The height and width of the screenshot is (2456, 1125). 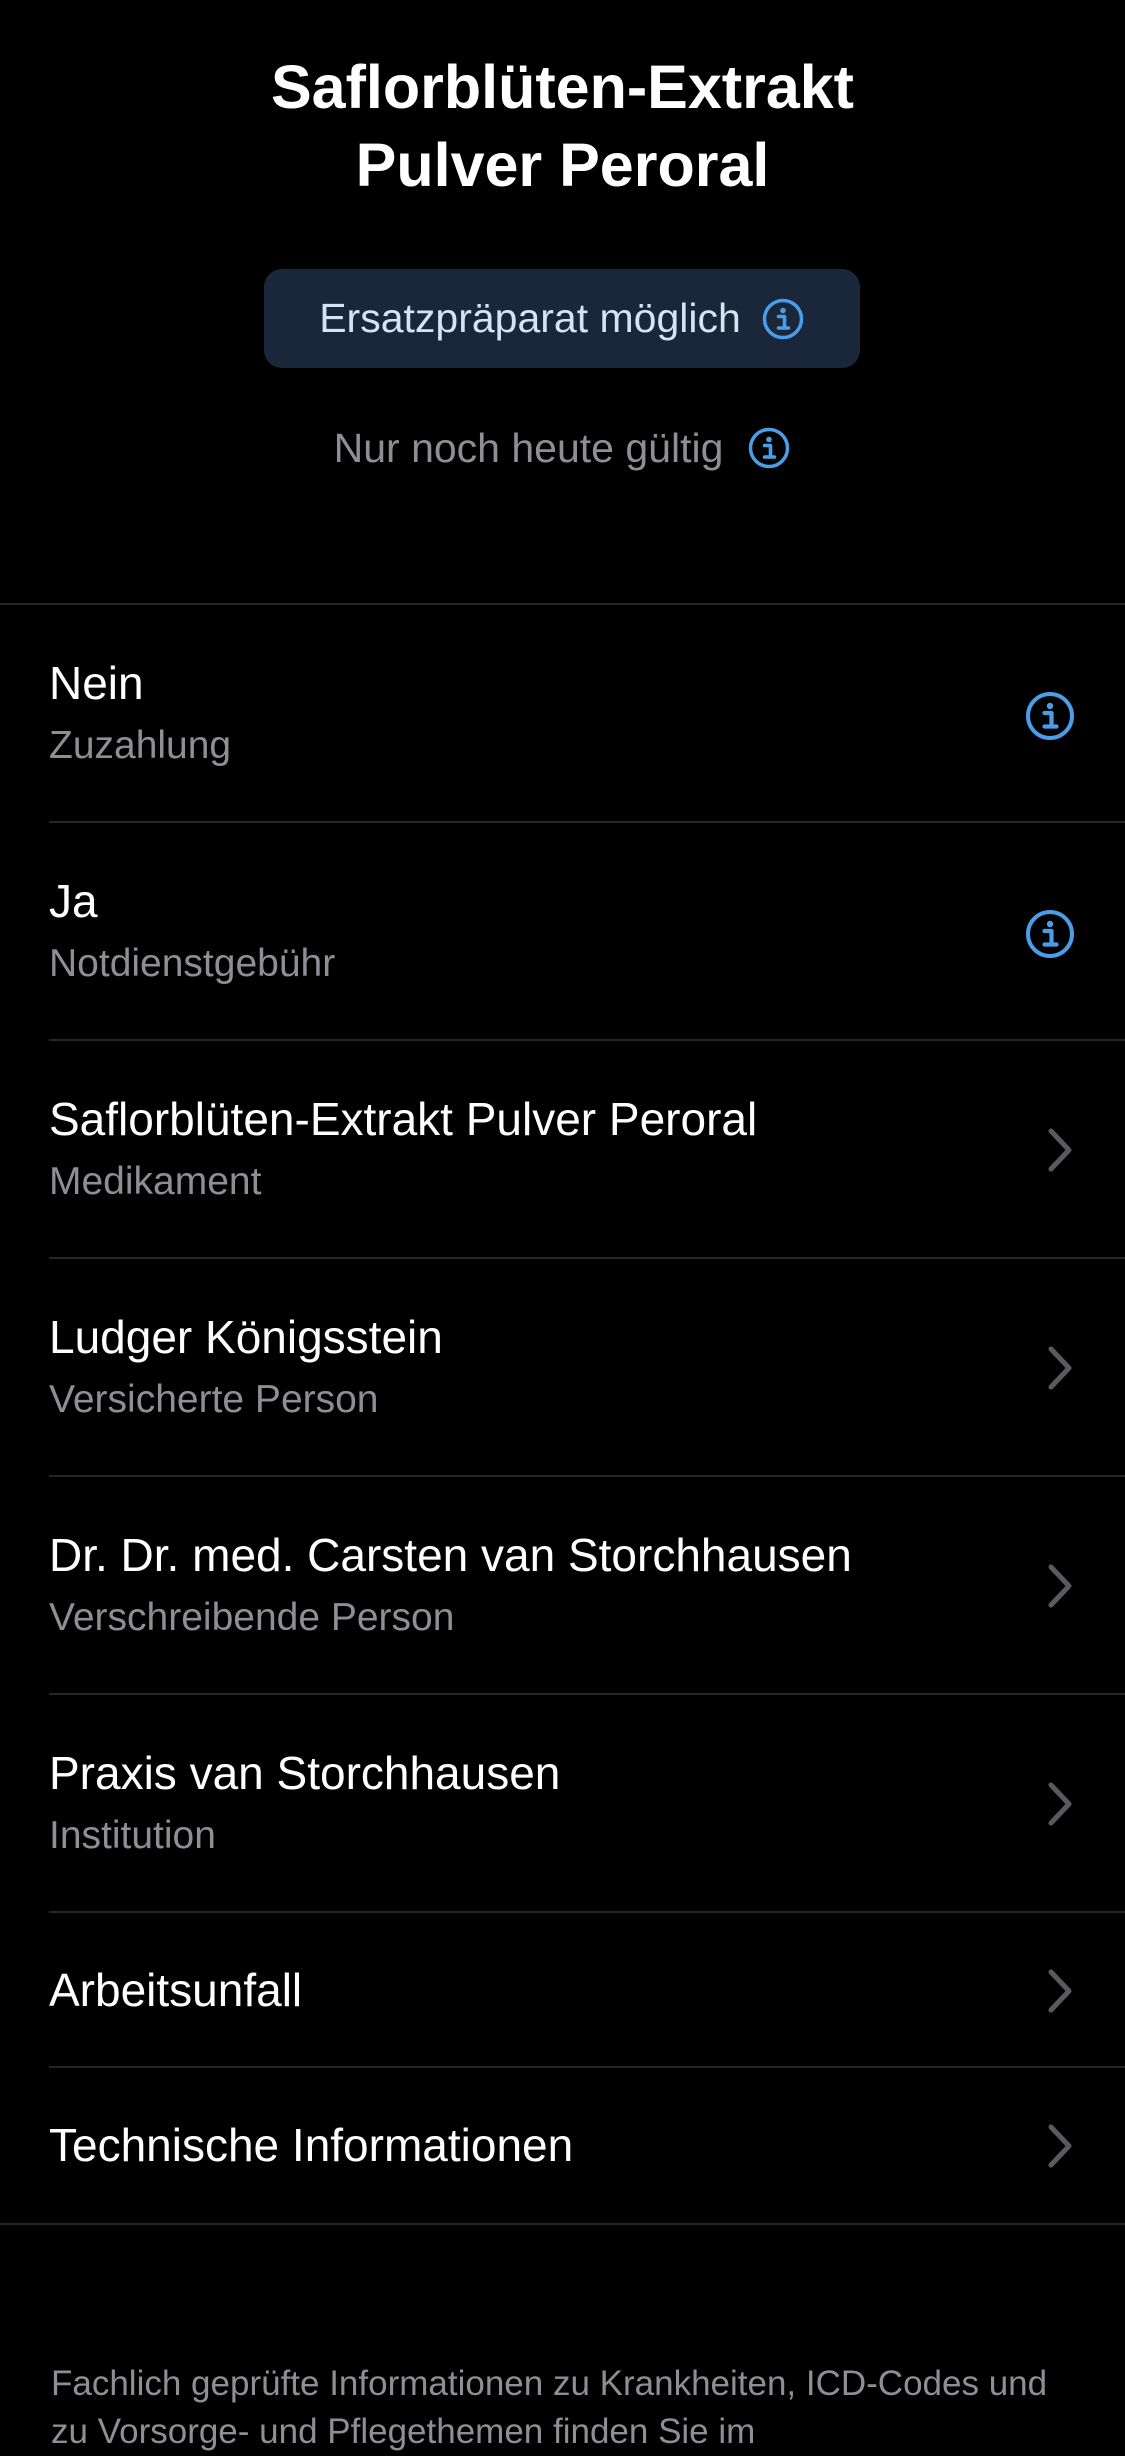 What do you see at coordinates (96, 683) in the screenshot?
I see `list-item-title: Nein` at bounding box center [96, 683].